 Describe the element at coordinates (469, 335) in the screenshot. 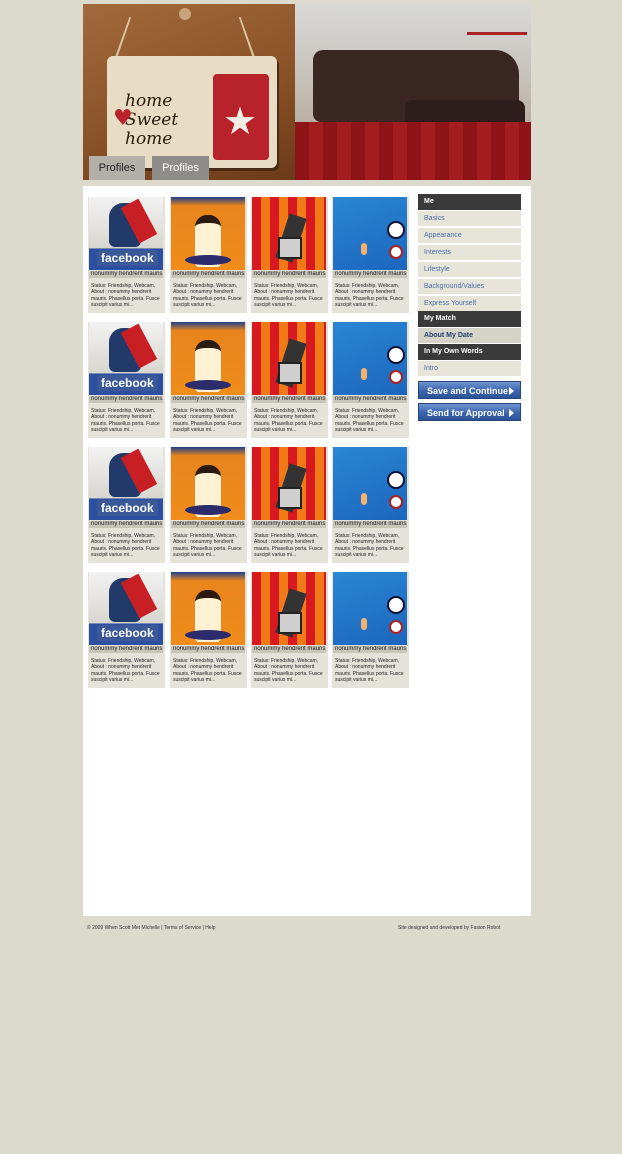

I see `nav-item-about-my-date: About My Date` at that location.